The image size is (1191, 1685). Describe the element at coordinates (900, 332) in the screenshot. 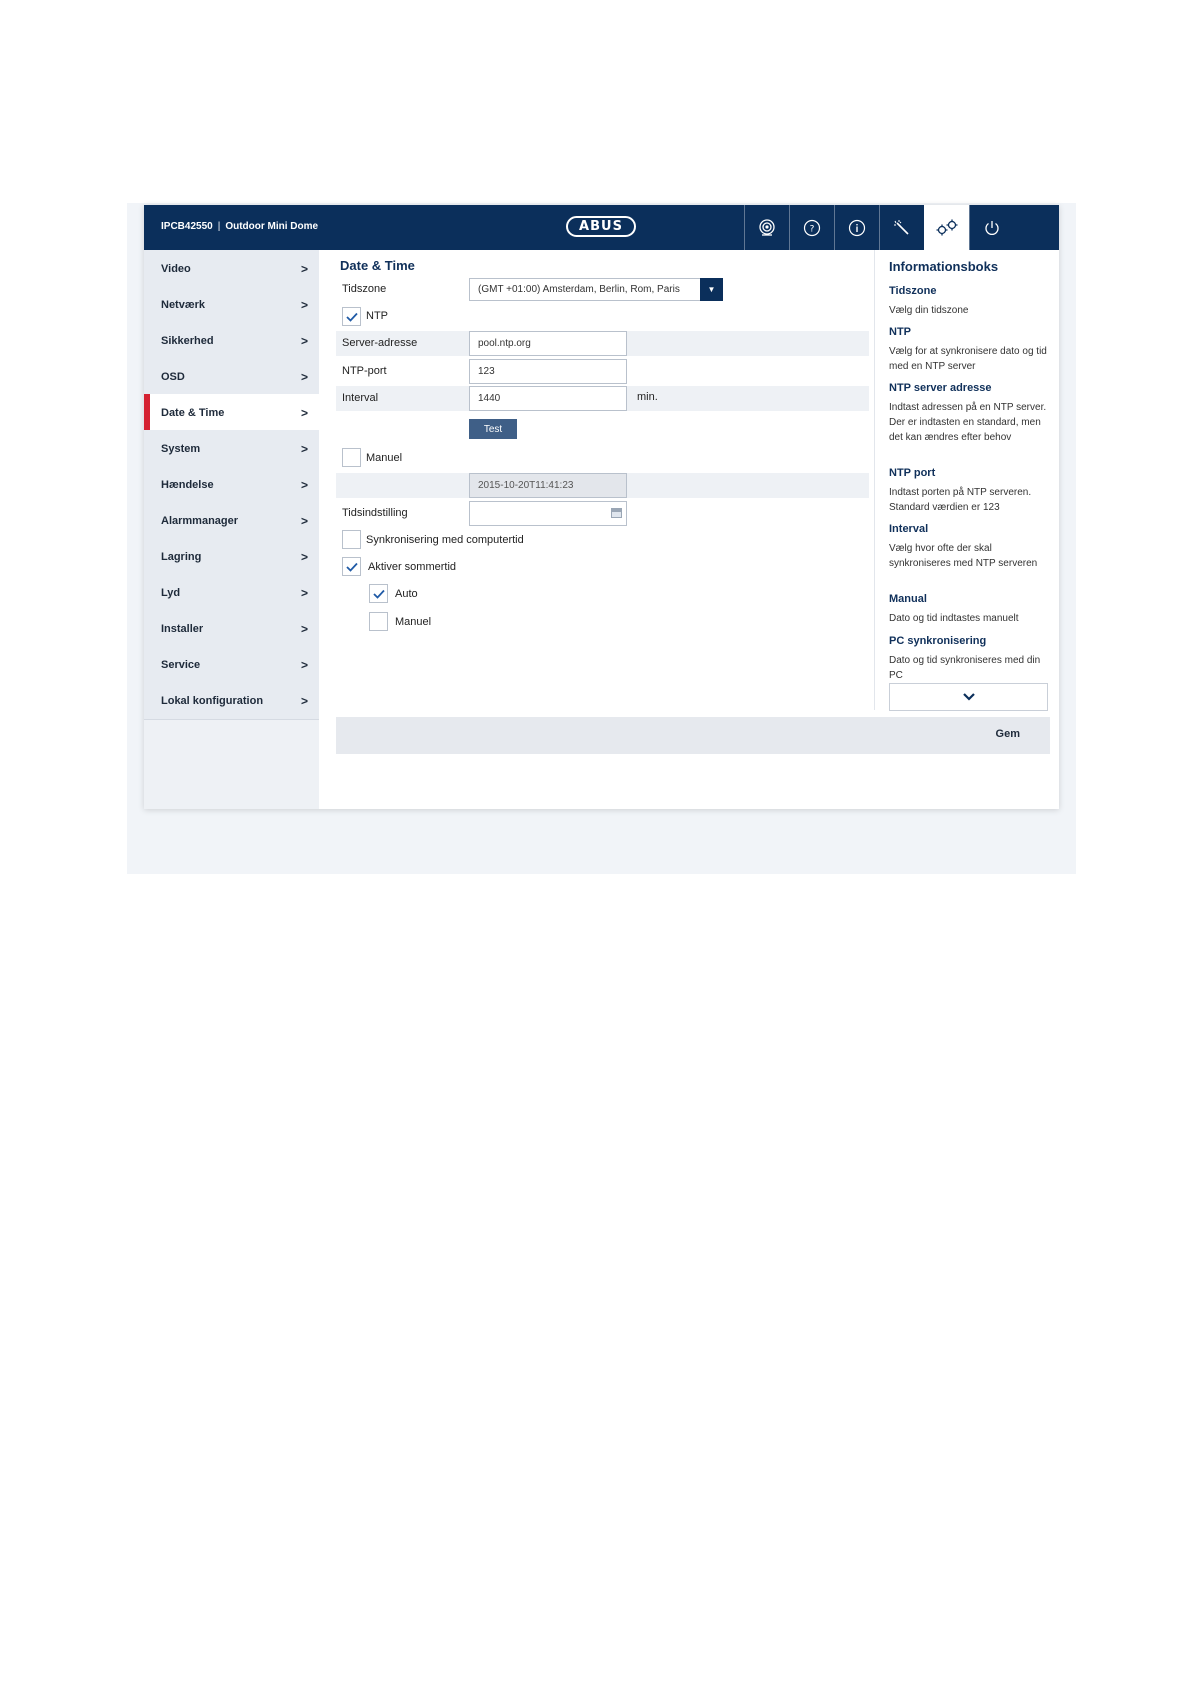

I see `info-heading: NTP` at that location.